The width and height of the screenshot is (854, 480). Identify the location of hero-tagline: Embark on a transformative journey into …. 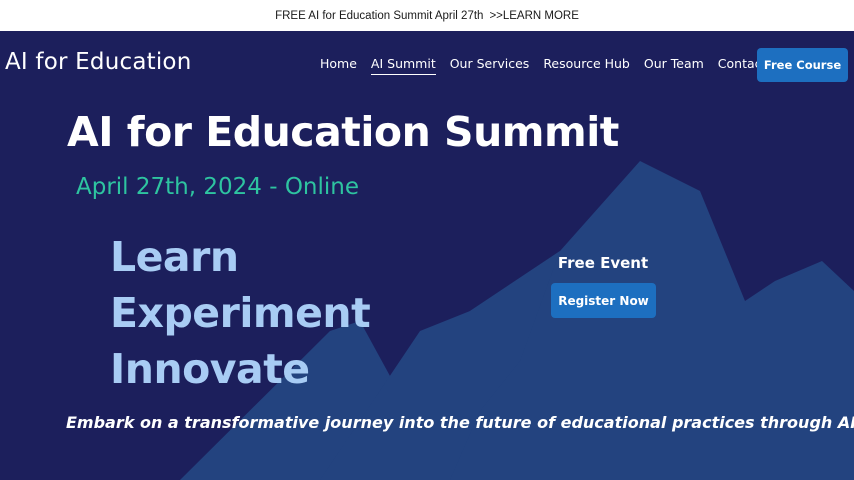
(460, 422).